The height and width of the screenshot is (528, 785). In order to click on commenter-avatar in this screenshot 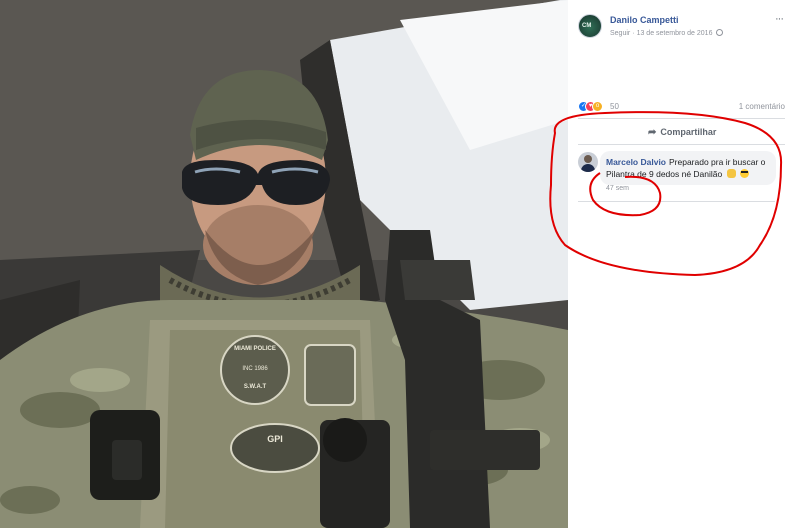, I will do `click(588, 162)`.